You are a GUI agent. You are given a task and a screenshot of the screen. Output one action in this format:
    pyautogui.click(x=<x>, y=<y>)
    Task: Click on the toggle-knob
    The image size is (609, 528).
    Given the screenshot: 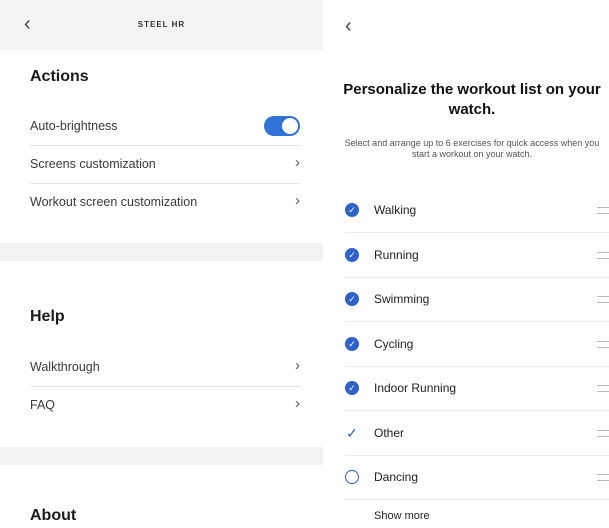 What is the action you would take?
    pyautogui.click(x=290, y=126)
    